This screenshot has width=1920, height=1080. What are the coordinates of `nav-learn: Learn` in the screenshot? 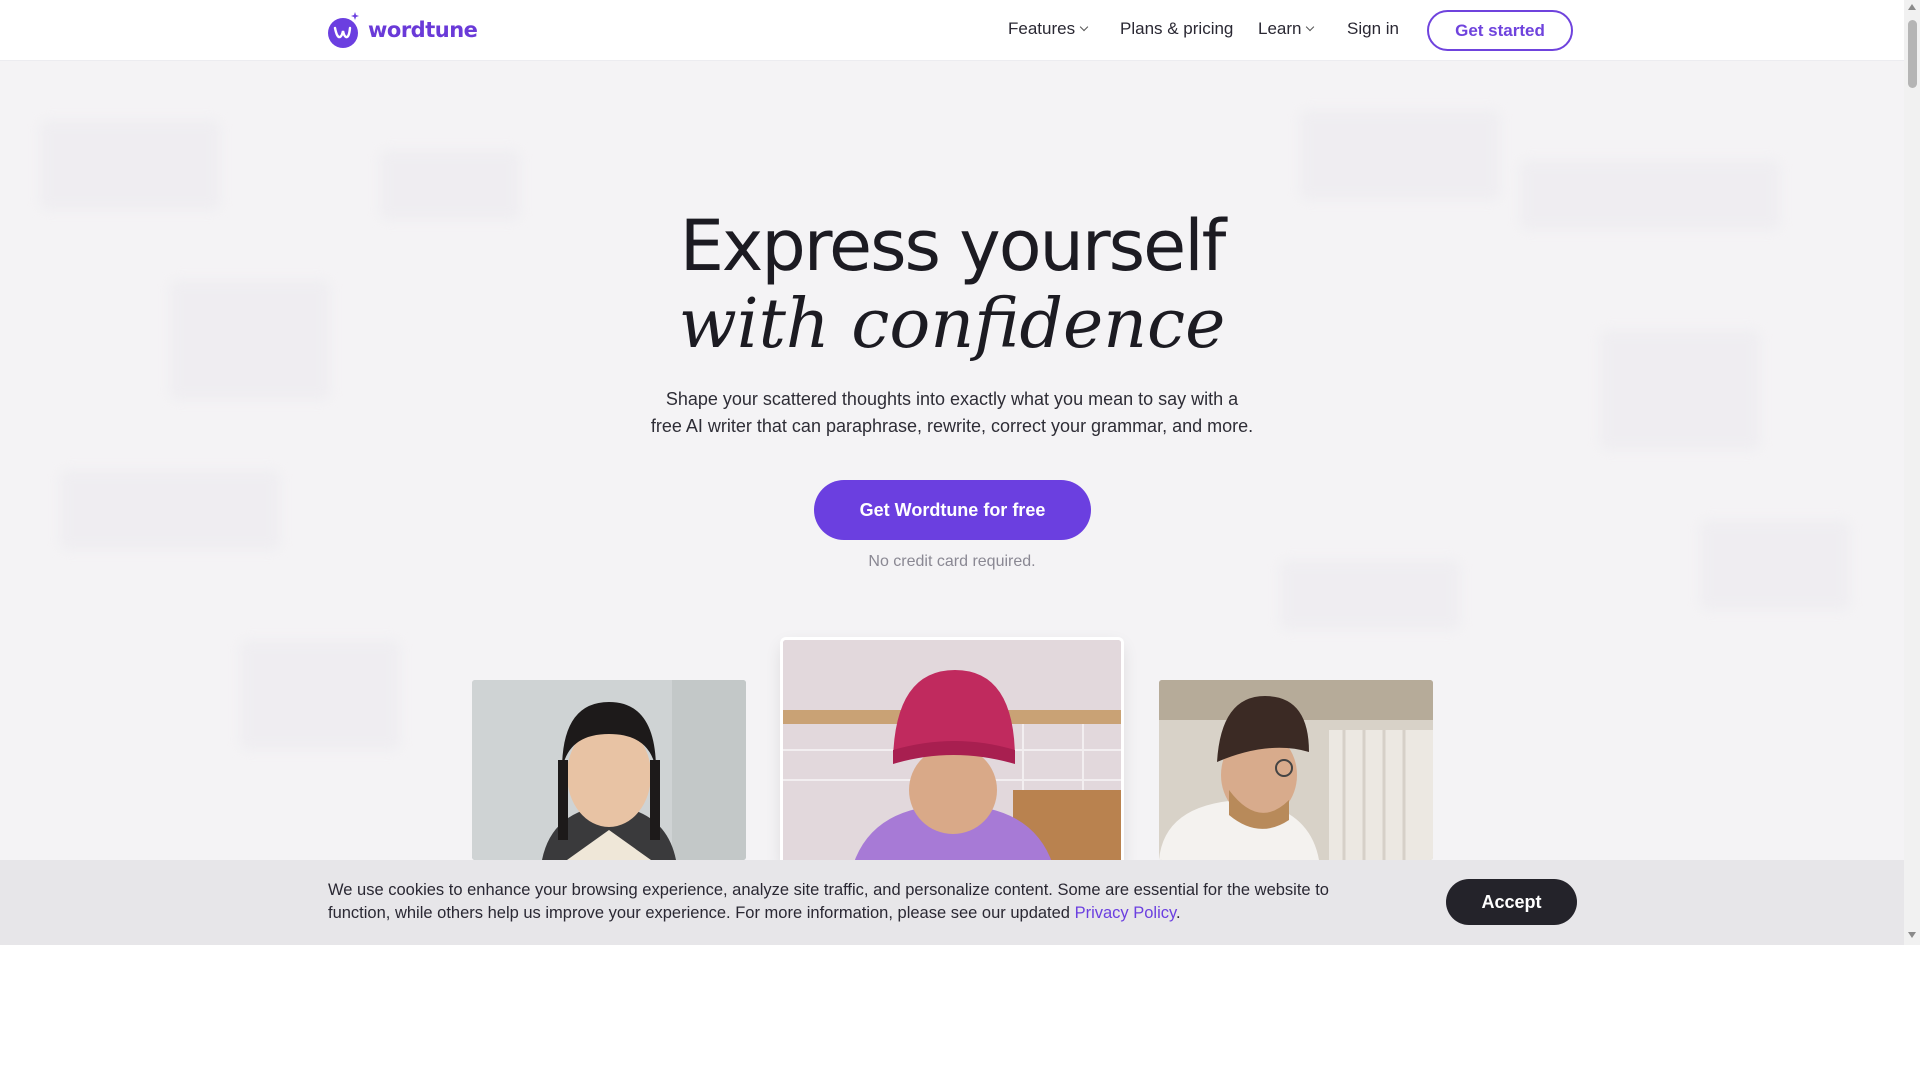 It's located at (1286, 29).